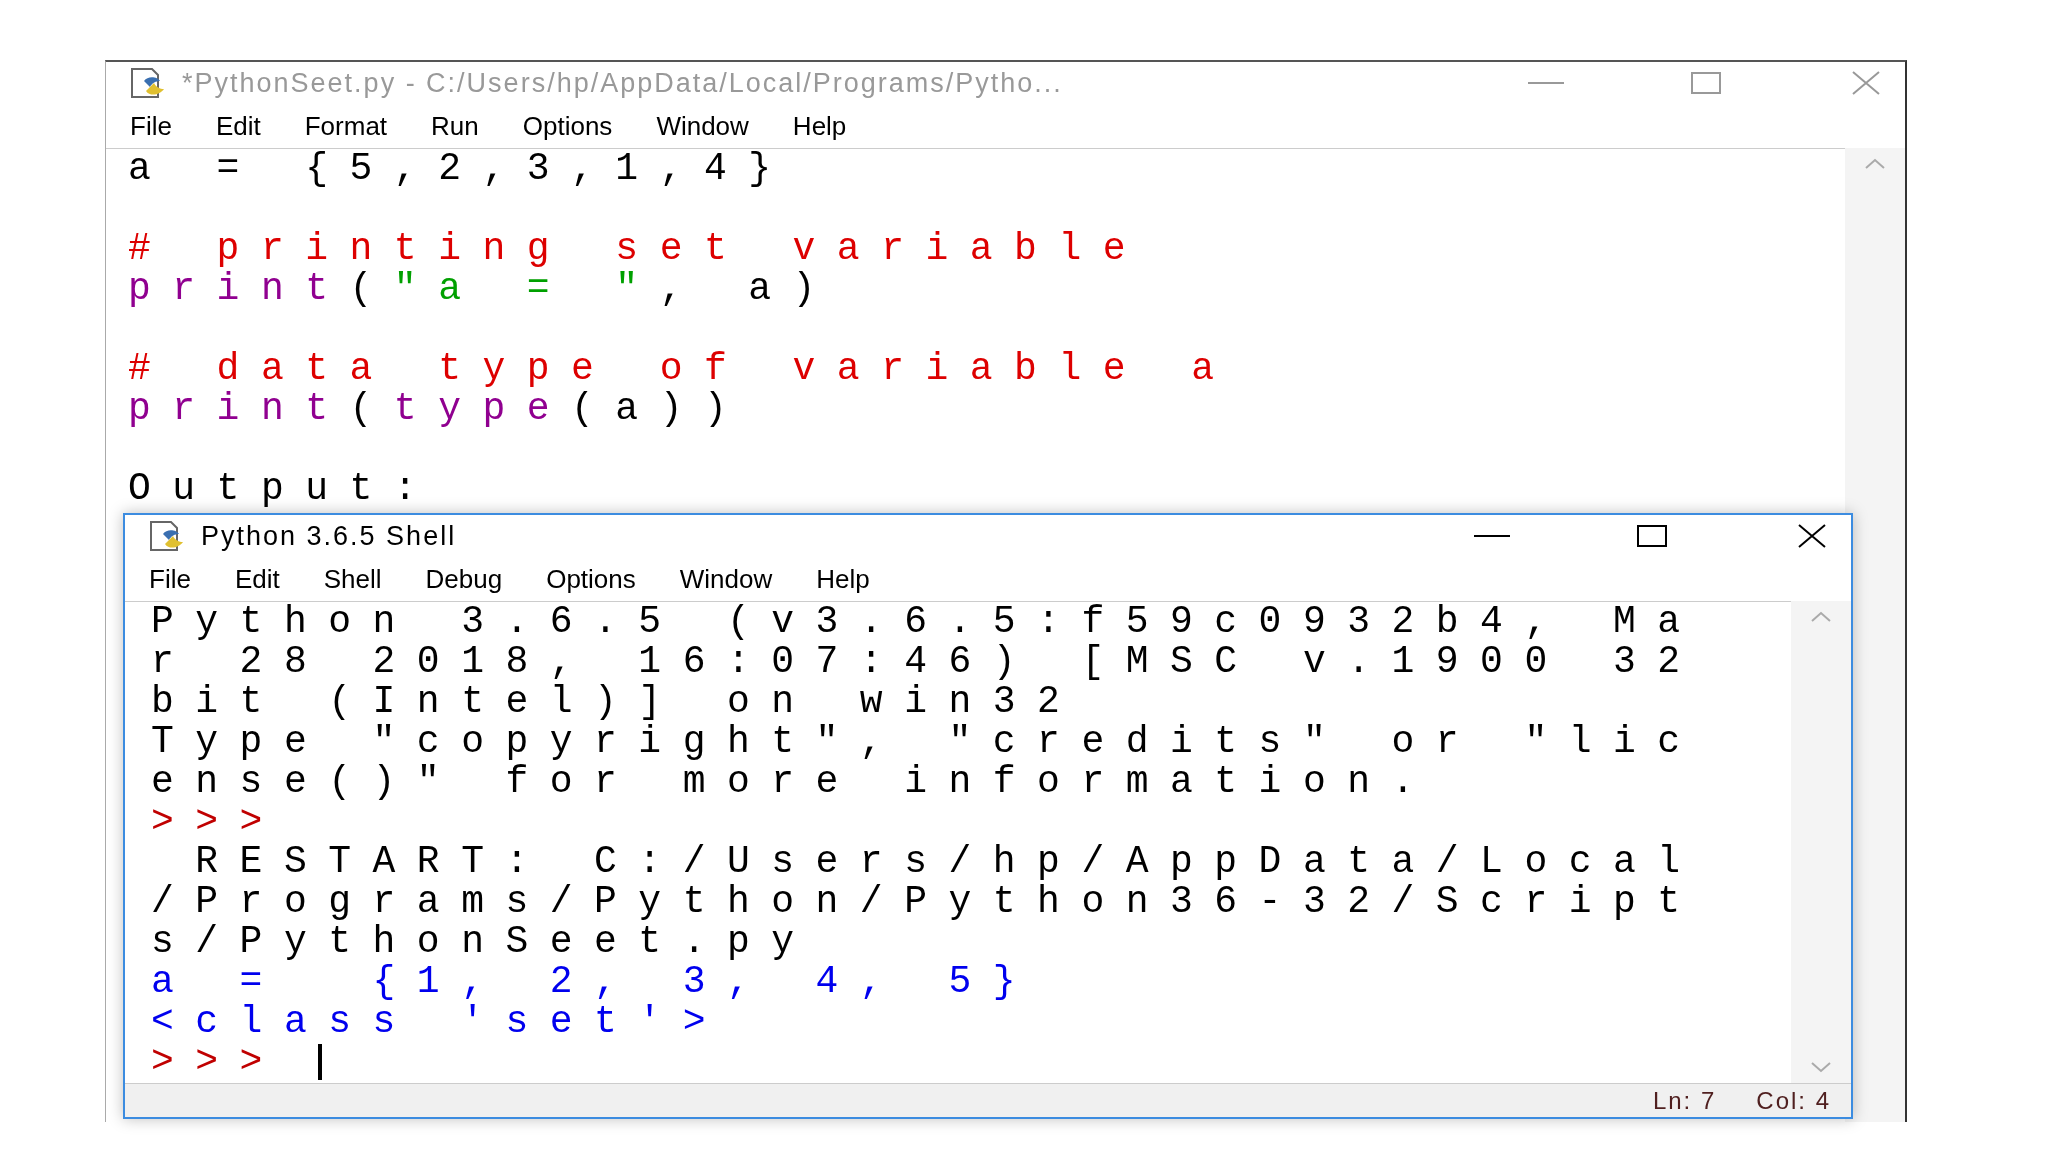  What do you see at coordinates (682, 369) in the screenshot?
I see `code-line: # data type of variable a` at bounding box center [682, 369].